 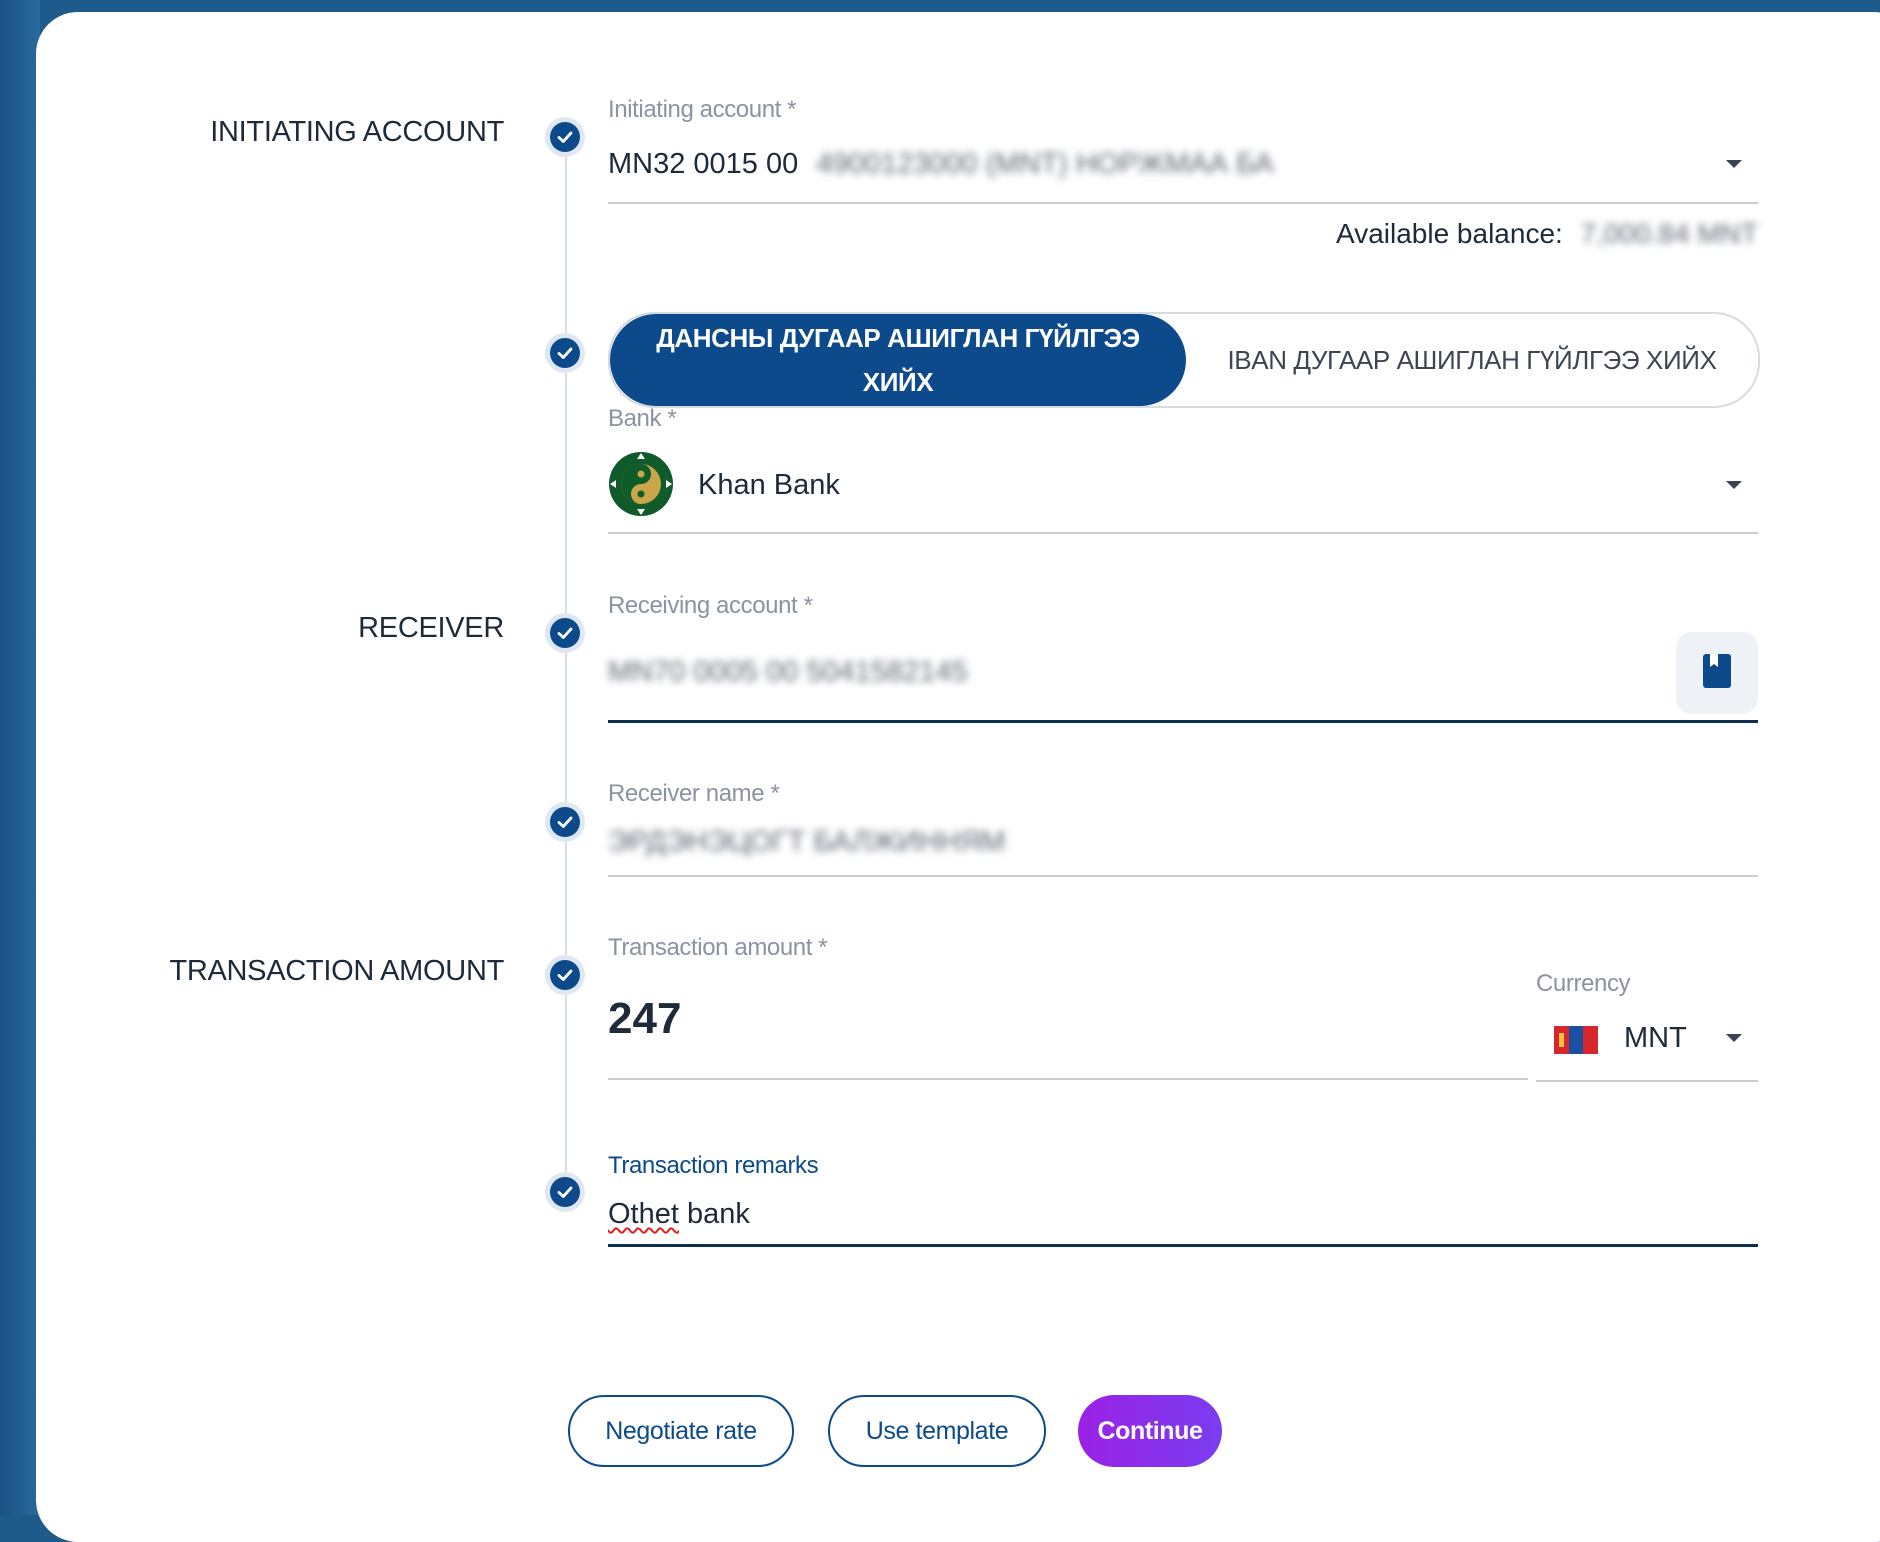 I want to click on receiving-account-underline, so click(x=1183, y=721).